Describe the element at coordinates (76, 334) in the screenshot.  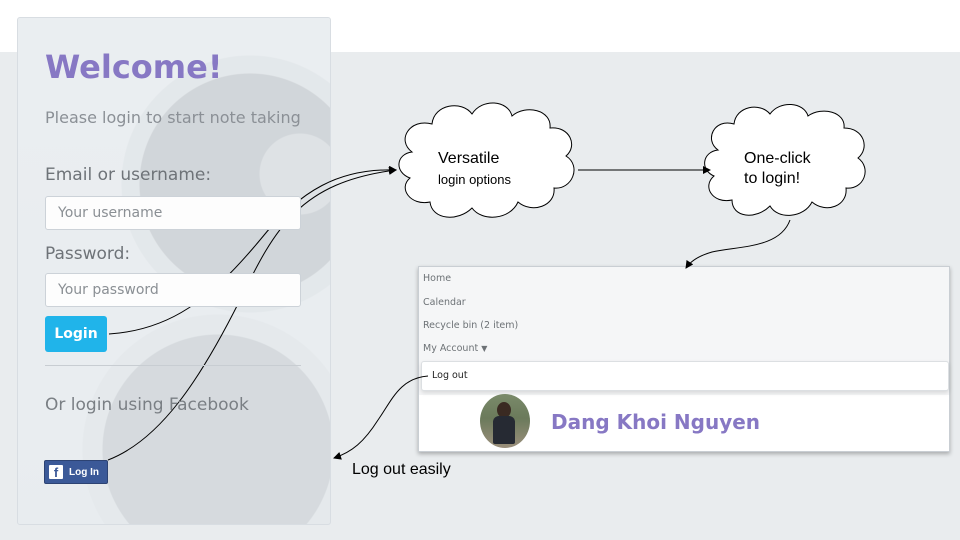
I see `login-button: Login` at that location.